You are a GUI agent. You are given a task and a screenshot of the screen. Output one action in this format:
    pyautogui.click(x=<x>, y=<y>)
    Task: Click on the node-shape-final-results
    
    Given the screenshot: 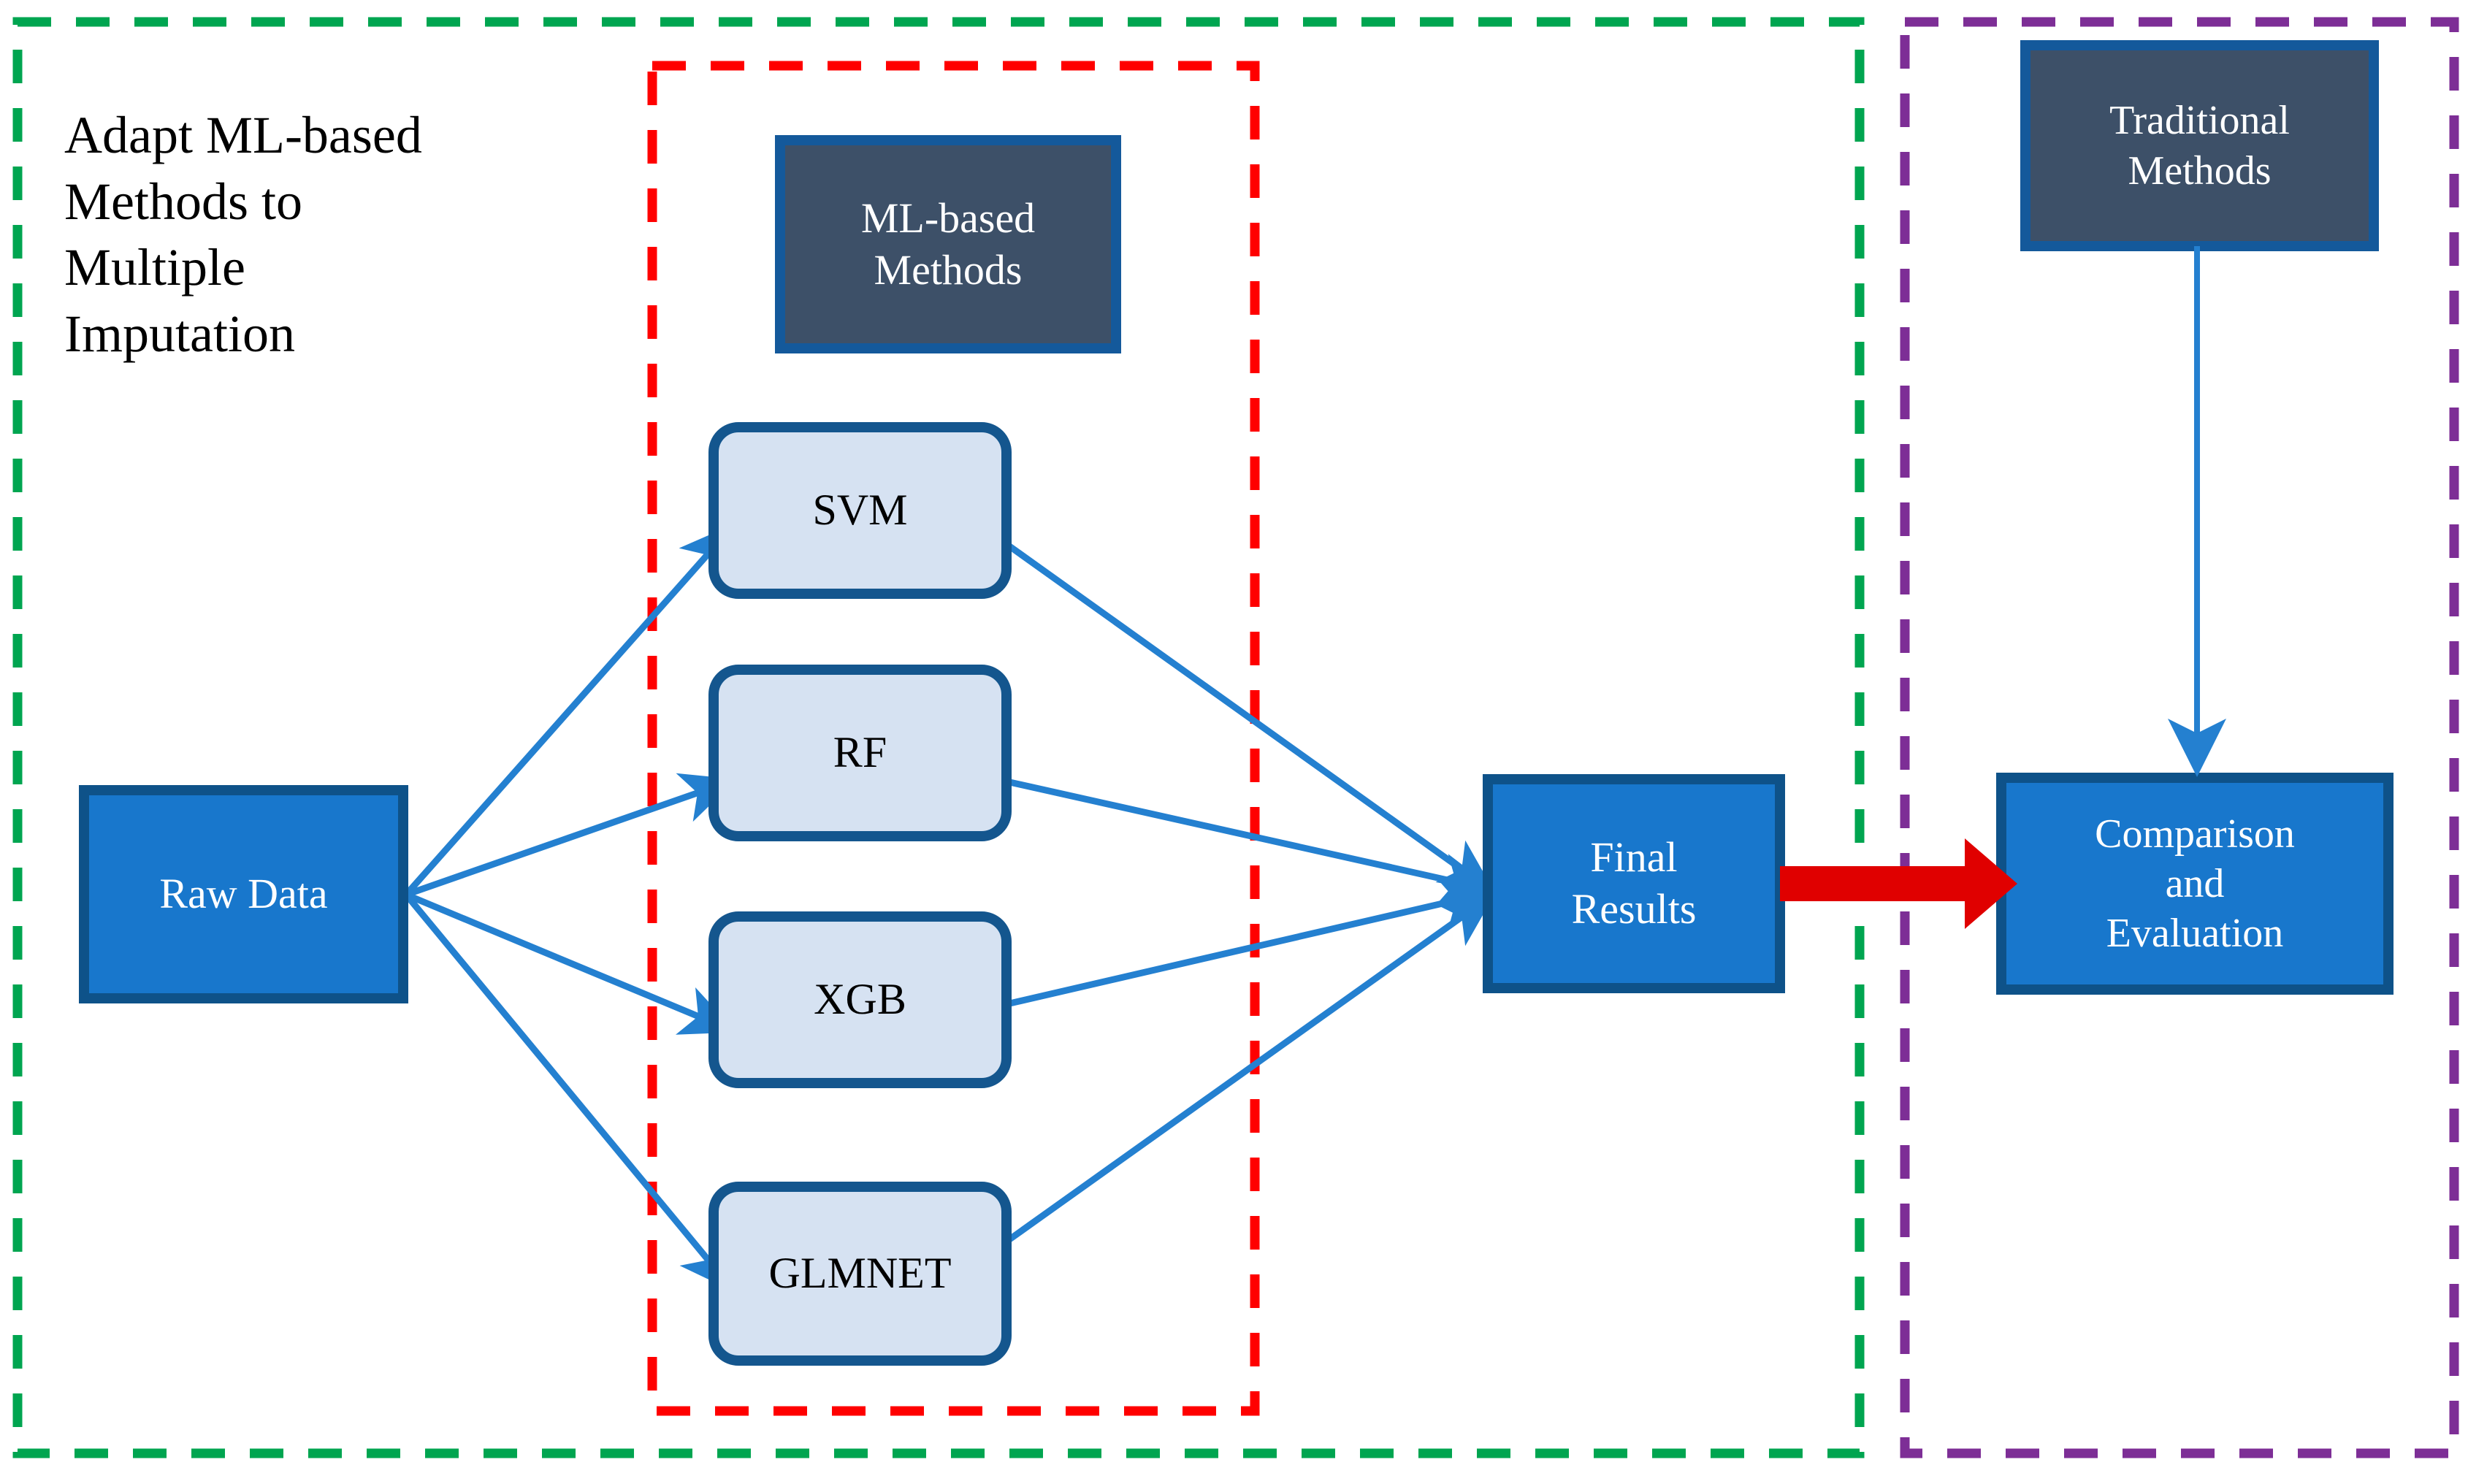 What is the action you would take?
    pyautogui.click(x=1634, y=884)
    